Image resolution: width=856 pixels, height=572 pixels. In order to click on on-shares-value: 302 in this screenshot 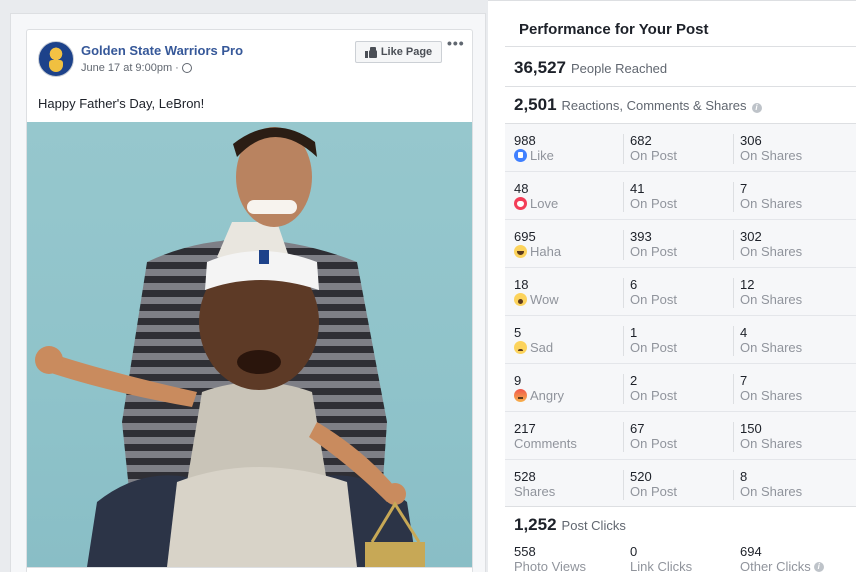, I will do `click(751, 236)`.